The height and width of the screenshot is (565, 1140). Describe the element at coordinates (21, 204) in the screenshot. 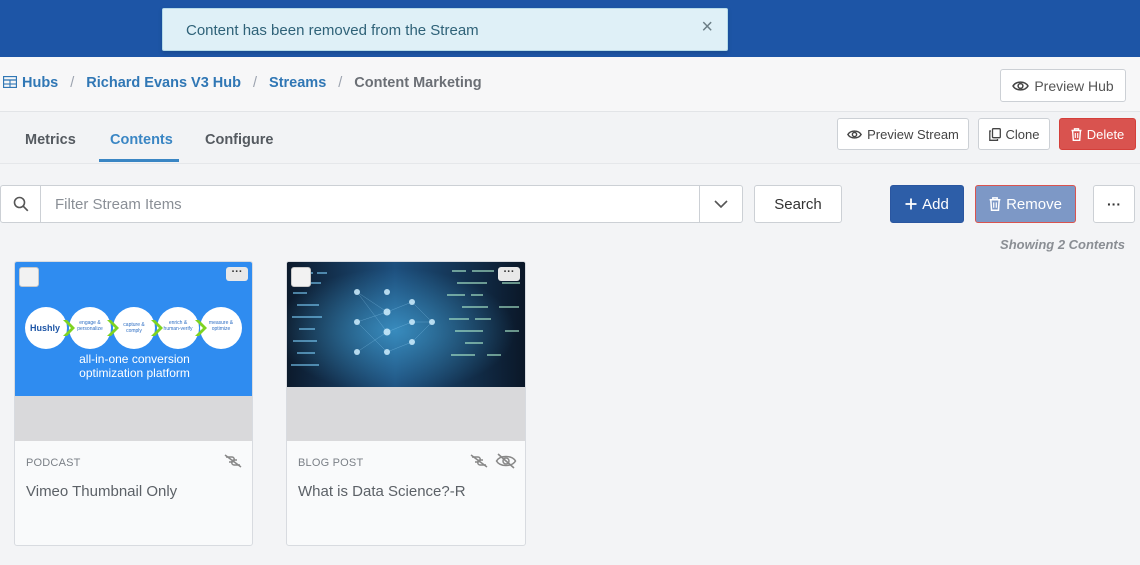

I see `search-icon` at that location.